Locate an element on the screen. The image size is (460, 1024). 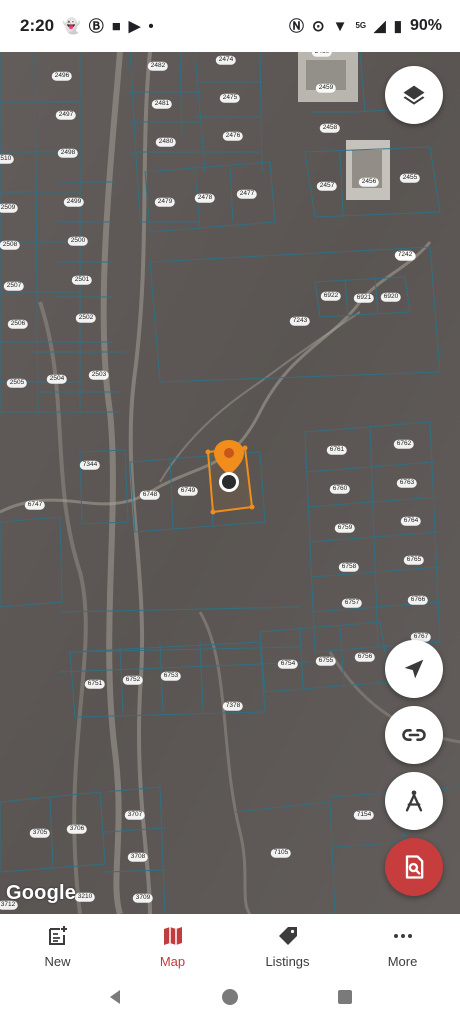
bottom-navigation: New Map Listings More is located at coordinates (230, 942).